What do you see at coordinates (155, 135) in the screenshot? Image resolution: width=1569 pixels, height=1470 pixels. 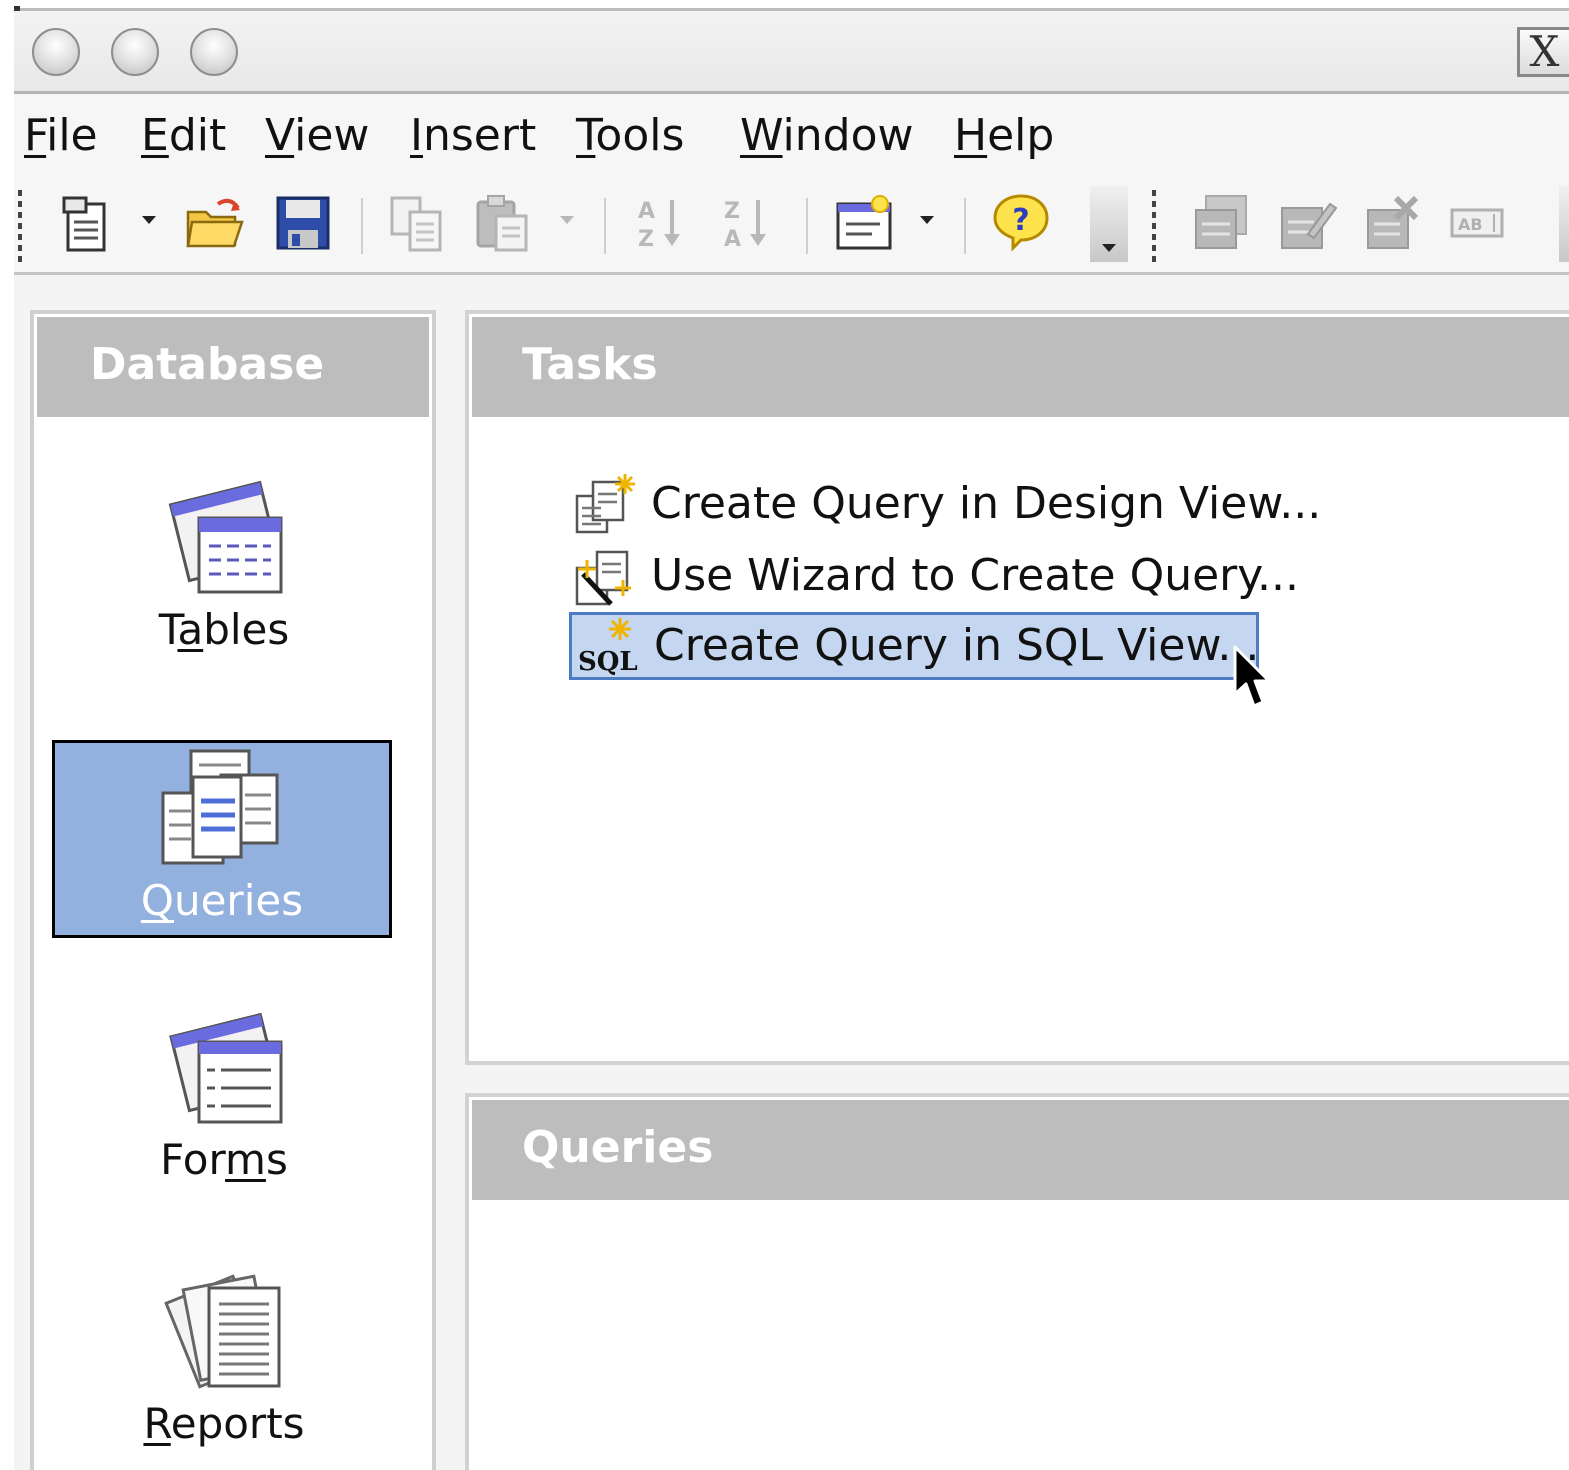 I see `menu-edit-mnemonic: E` at bounding box center [155, 135].